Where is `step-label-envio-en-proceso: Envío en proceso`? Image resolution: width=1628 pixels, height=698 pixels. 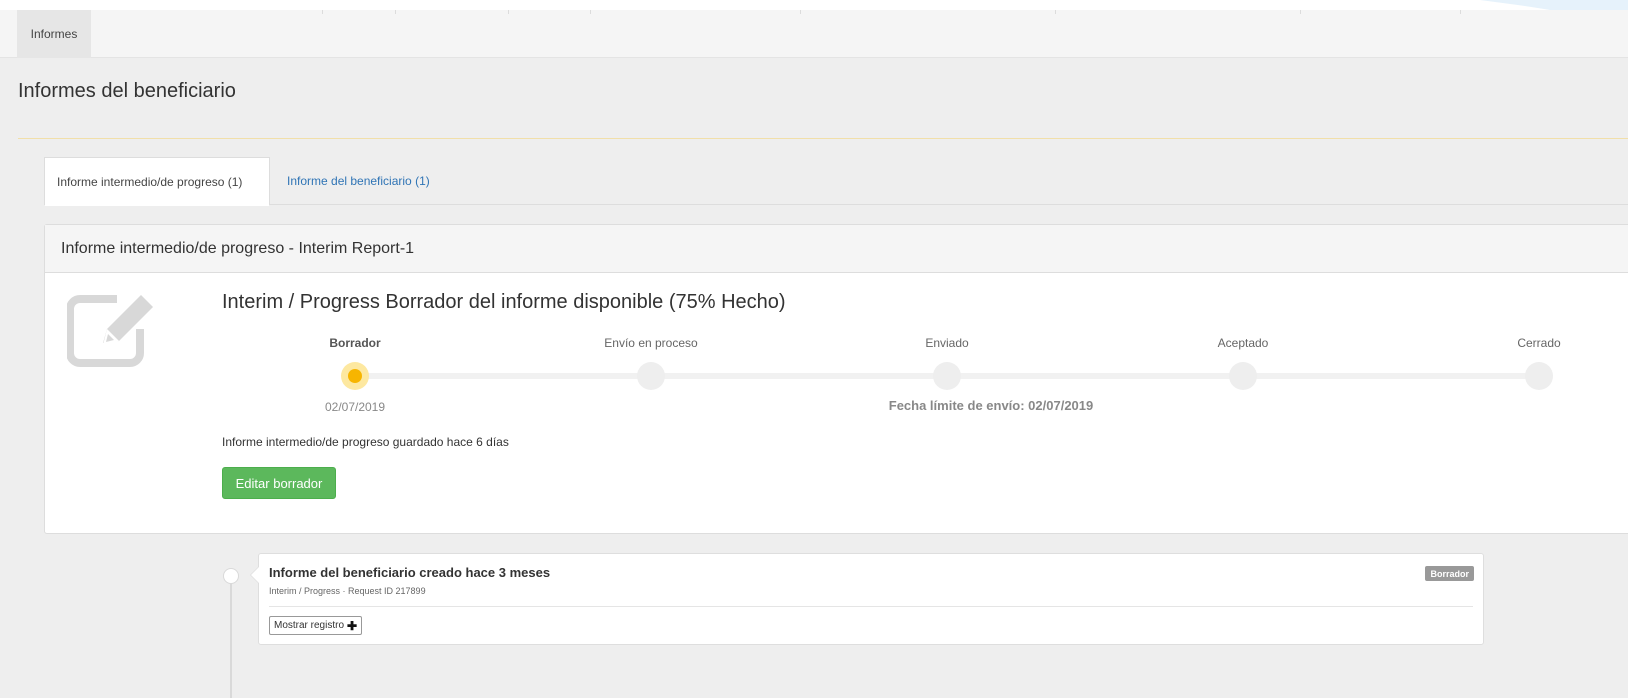
step-label-envio-en-proceso: Envío en proceso is located at coordinates (651, 343).